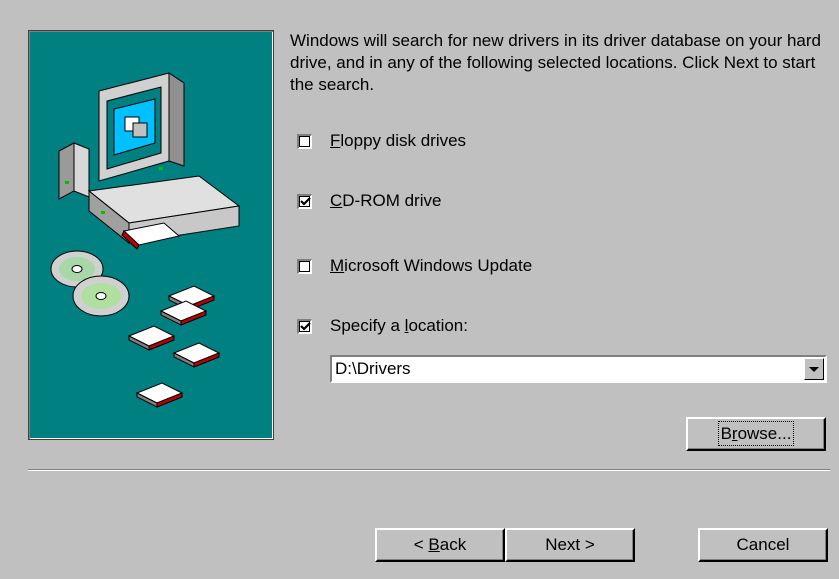 The image size is (839, 579). What do you see at coordinates (578, 369) in the screenshot?
I see `location-combobox: D:\Drivers` at bounding box center [578, 369].